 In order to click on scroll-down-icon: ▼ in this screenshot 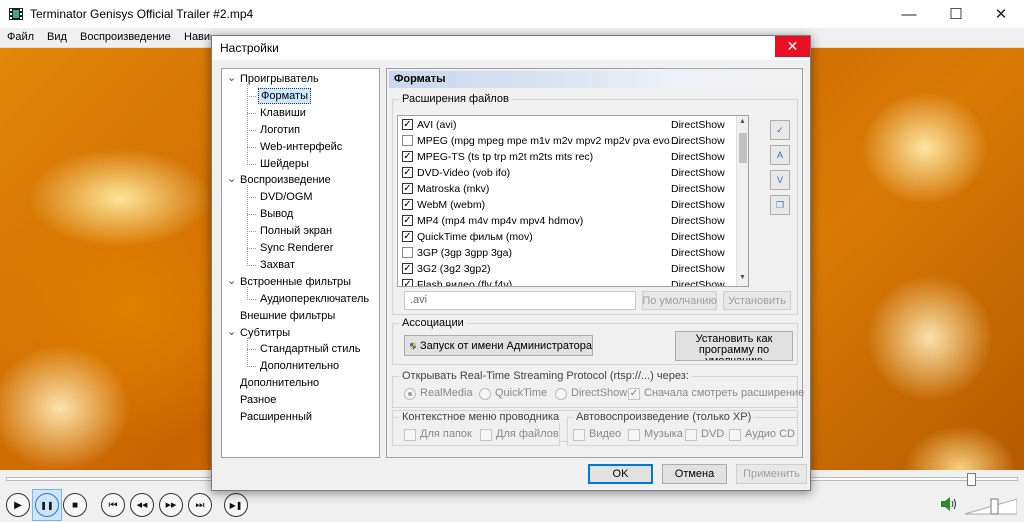, I will do `click(742, 277)`.